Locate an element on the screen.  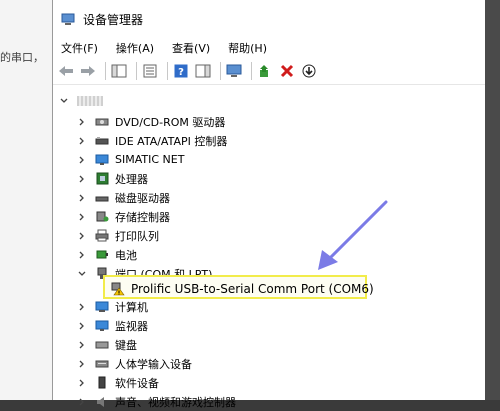
tree-item-hid: 人体学输入设备 is located at coordinates (134, 363).